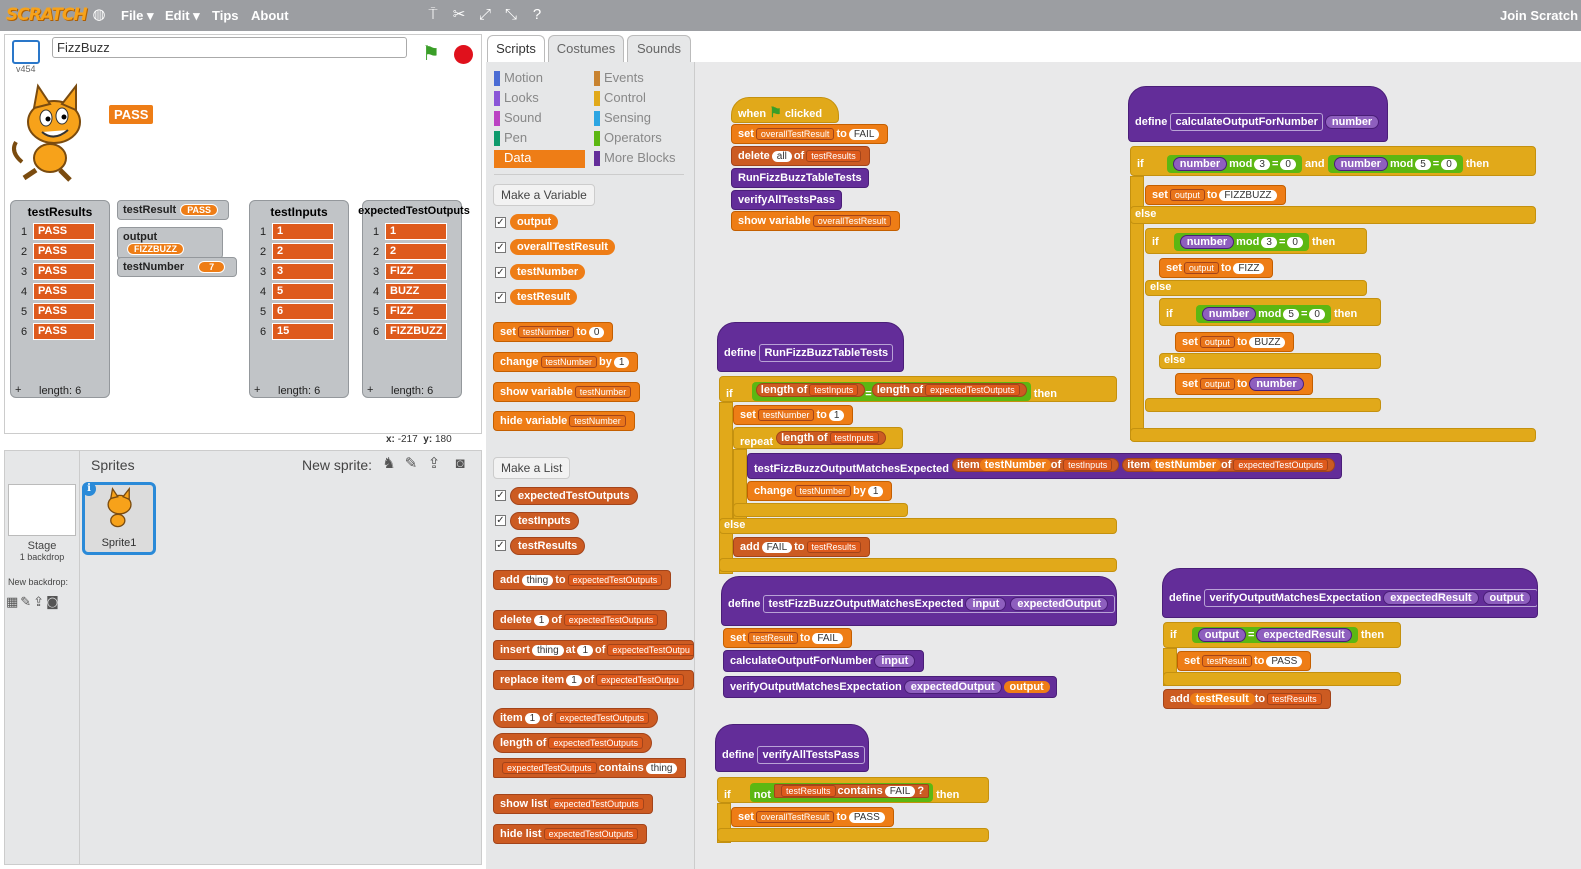  What do you see at coordinates (1333, 161) in the screenshot?
I see `block-if-fizzbuzz: if number mod 3 = 0 and number mod 5 = 0 then` at bounding box center [1333, 161].